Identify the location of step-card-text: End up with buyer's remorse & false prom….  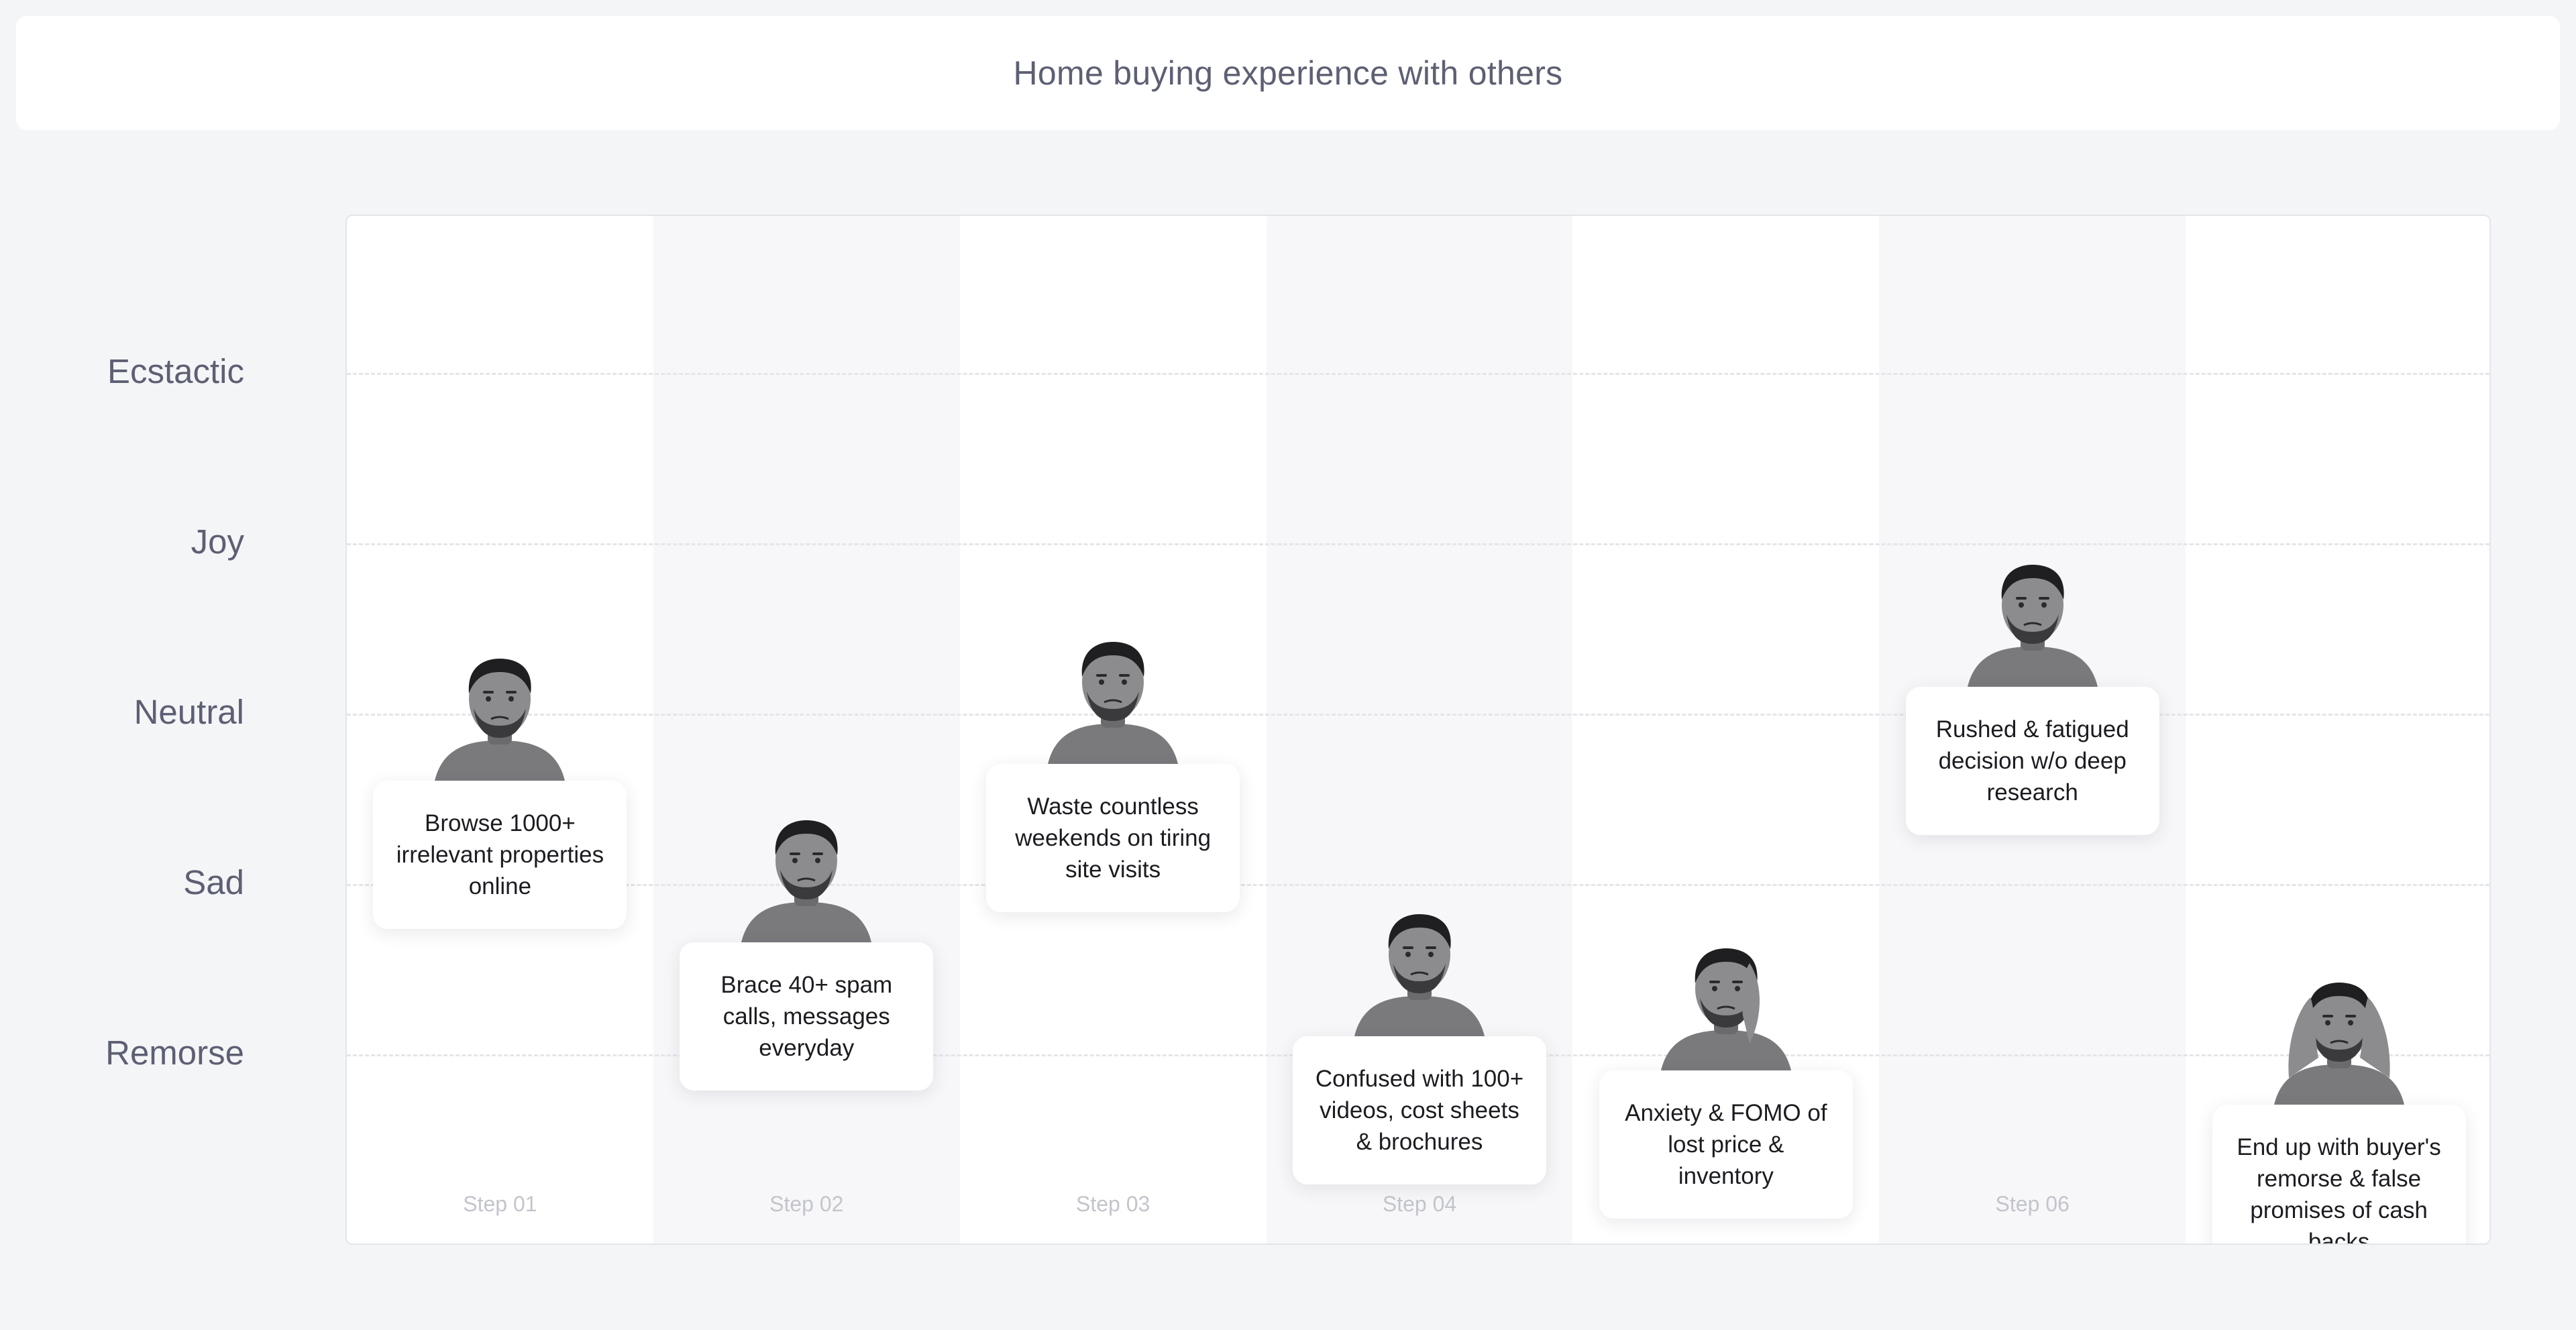
(2339, 1189).